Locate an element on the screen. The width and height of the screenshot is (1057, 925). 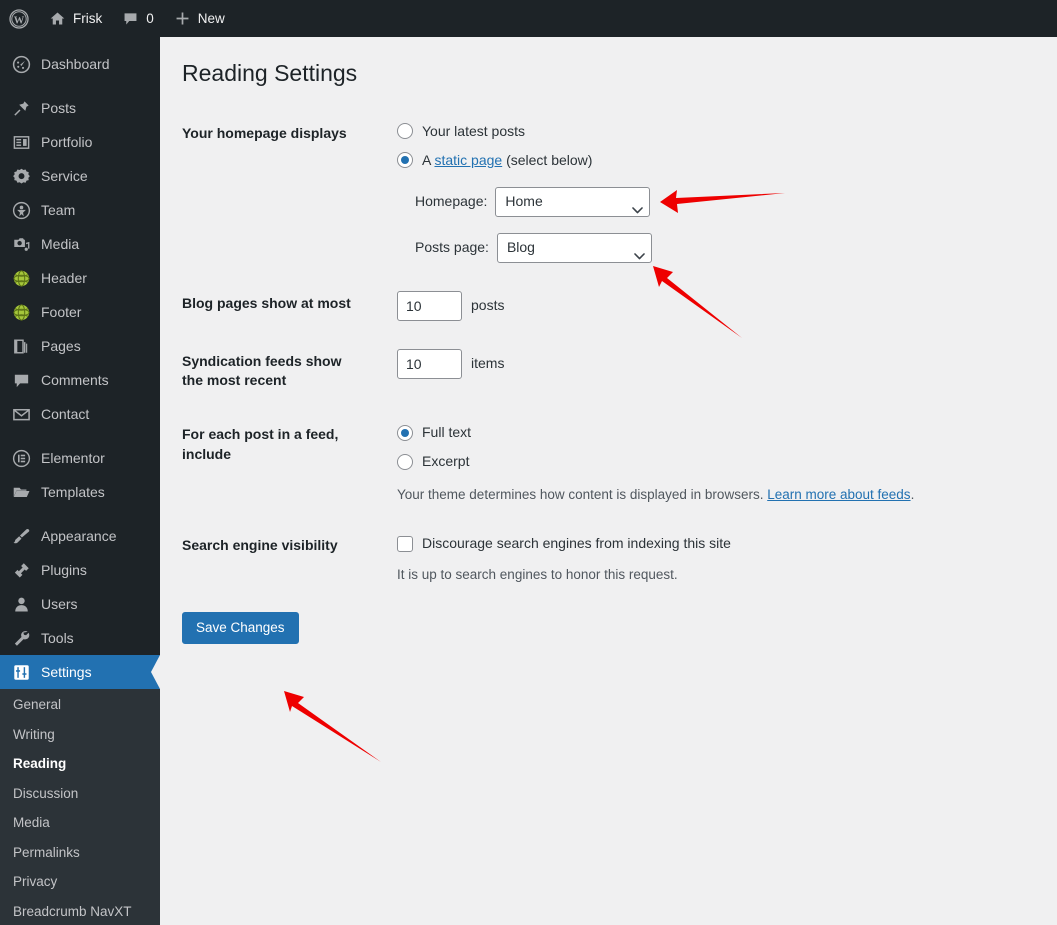
submenu-item-breadcrumb-navxt: Breadcrumb NavXT is located at coordinates (80, 911).